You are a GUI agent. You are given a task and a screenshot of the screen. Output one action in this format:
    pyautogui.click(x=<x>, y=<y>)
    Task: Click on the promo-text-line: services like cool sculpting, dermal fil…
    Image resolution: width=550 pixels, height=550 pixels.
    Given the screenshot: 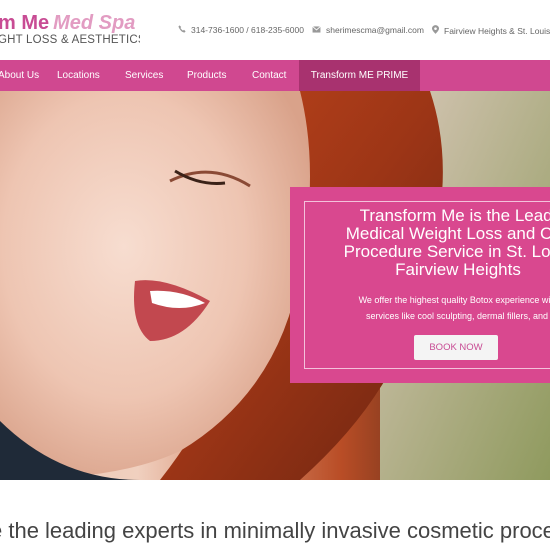 What is the action you would take?
    pyautogui.click(x=457, y=316)
    